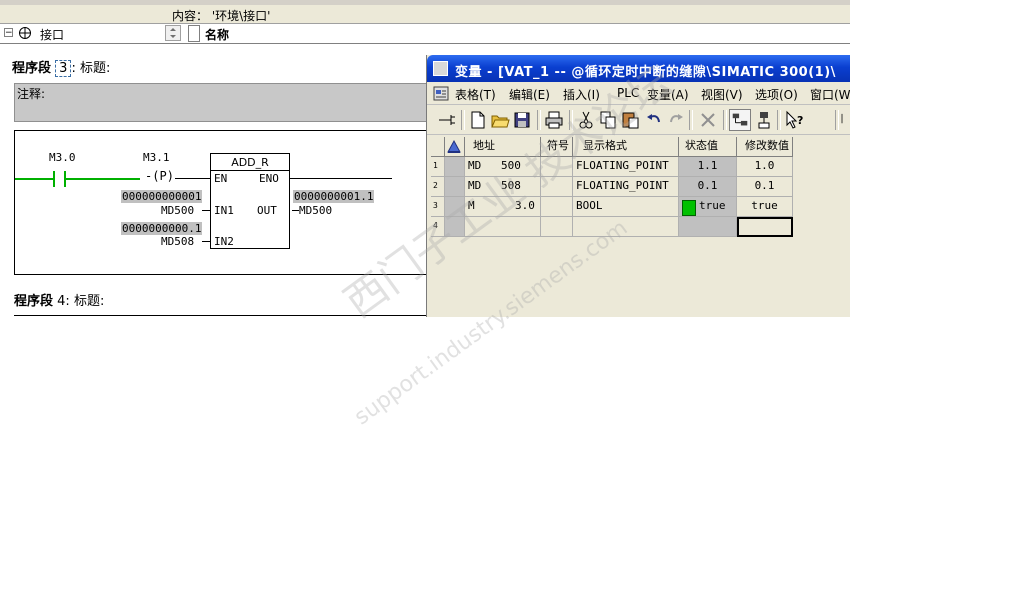  I want to click on menu-insert: 插入(I), so click(581, 94).